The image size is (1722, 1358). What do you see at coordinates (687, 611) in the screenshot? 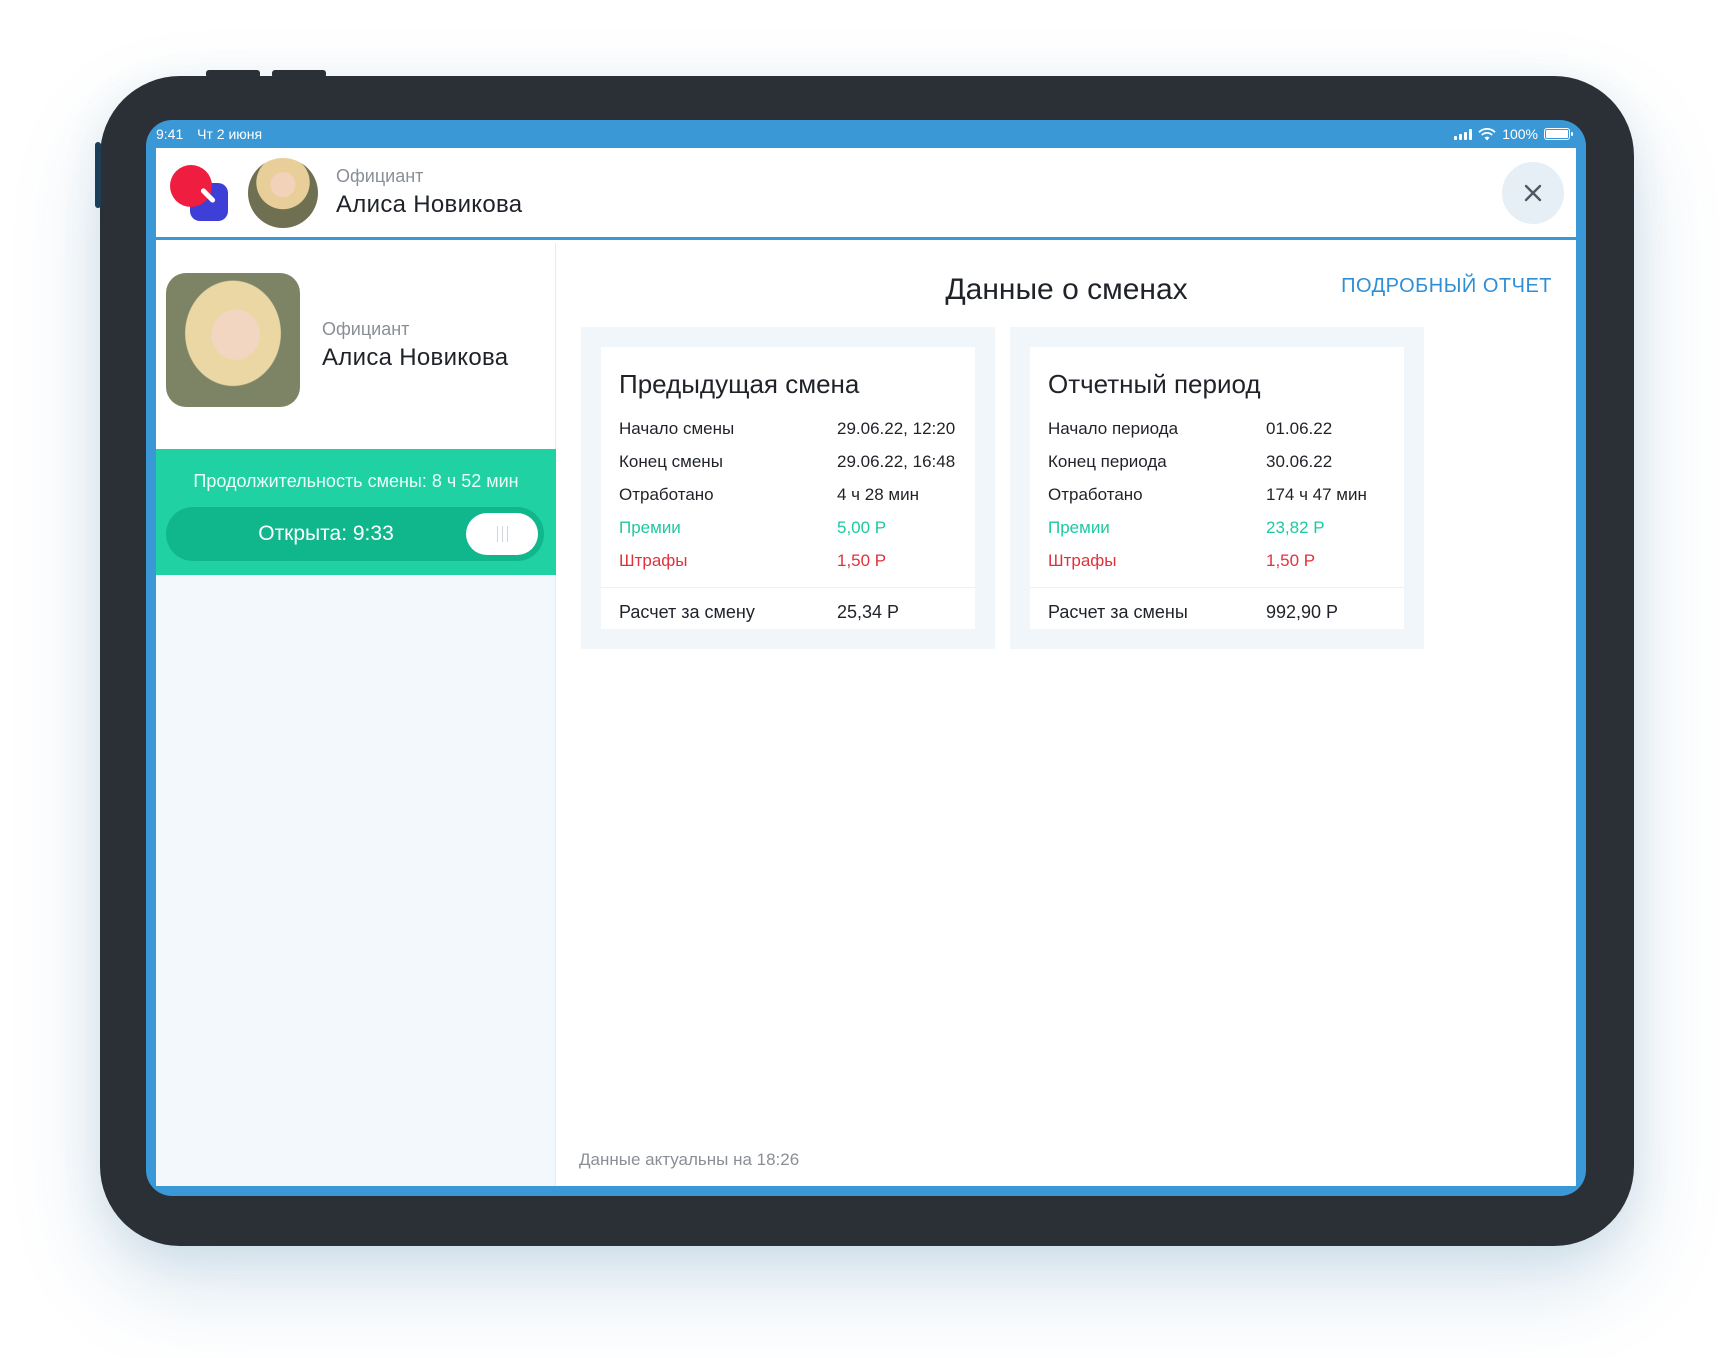
I see `total-label: Расчет за смену` at bounding box center [687, 611].